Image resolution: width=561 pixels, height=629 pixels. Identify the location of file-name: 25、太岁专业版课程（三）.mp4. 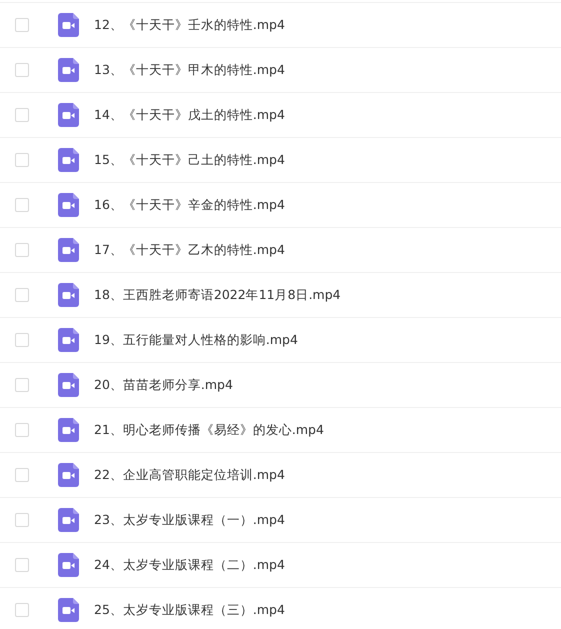
(189, 610).